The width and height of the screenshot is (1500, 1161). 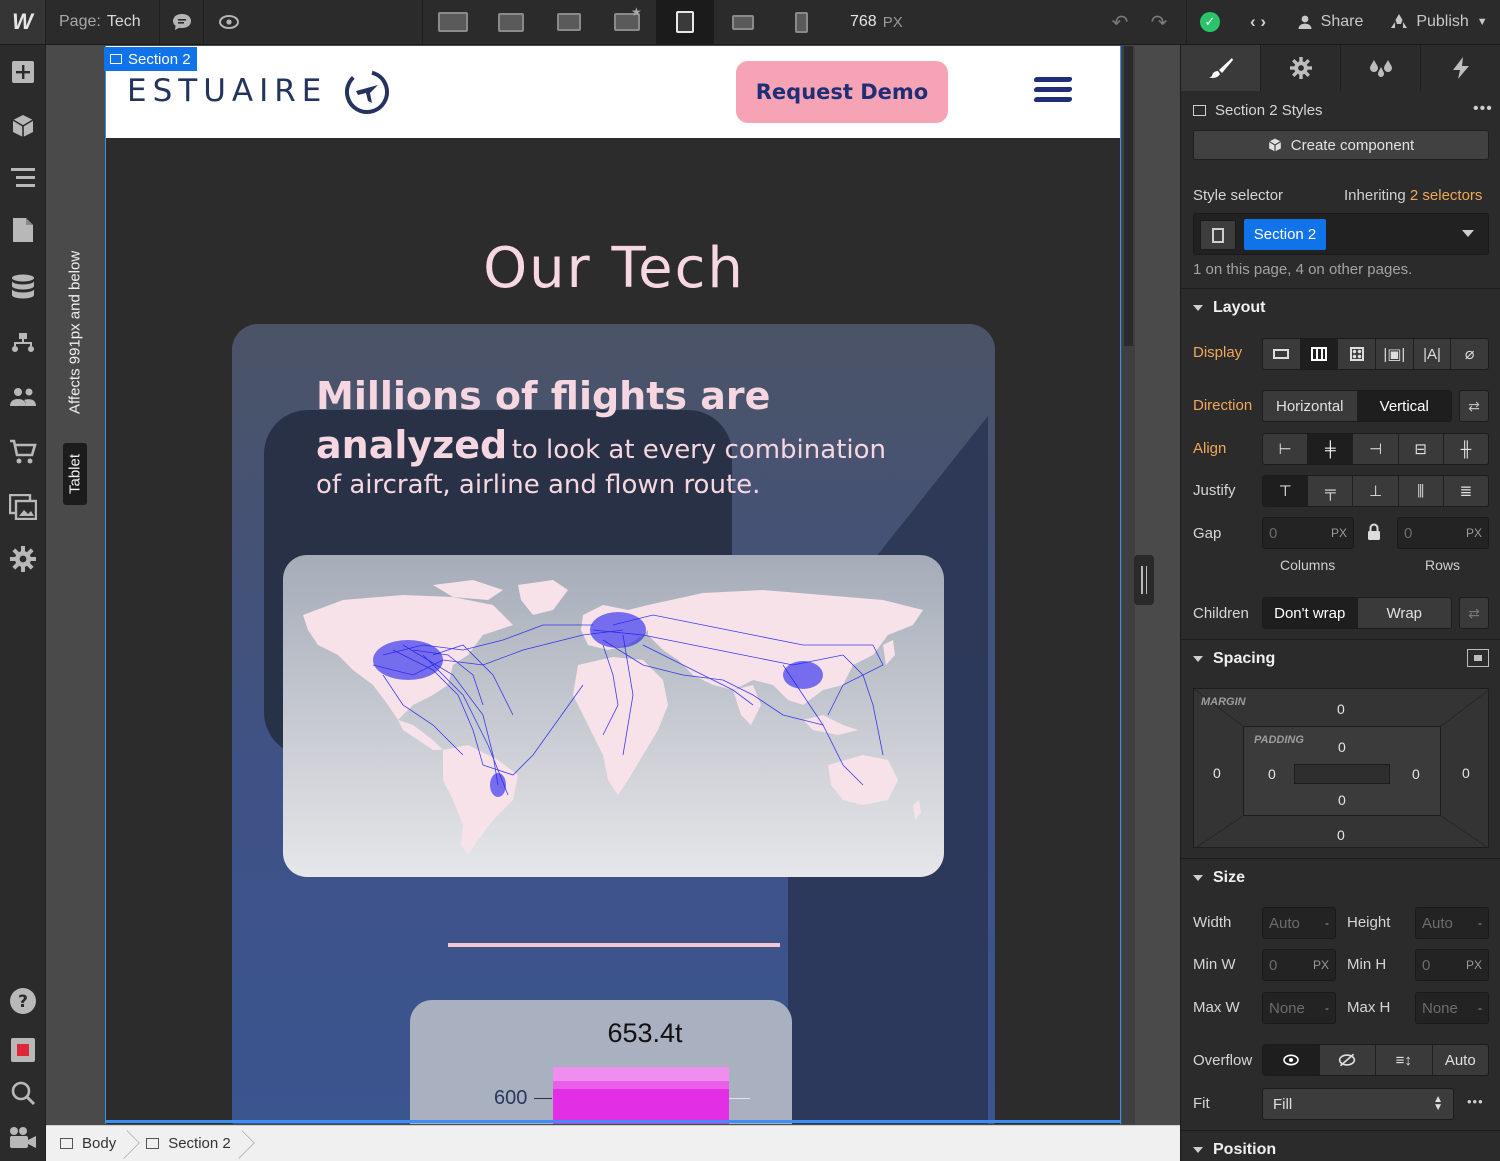 I want to click on justify-start-icon: ⊤, so click(x=1286, y=491).